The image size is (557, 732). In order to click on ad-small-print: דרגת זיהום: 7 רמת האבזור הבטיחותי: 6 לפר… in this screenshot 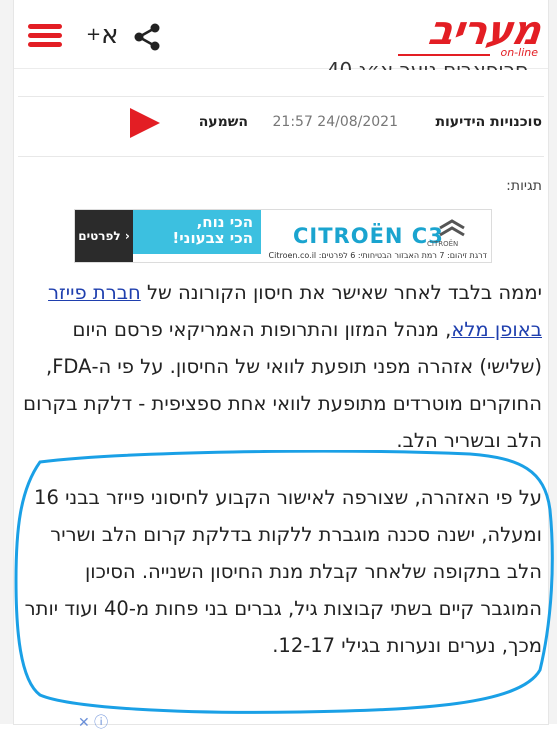, I will do `click(377, 255)`.